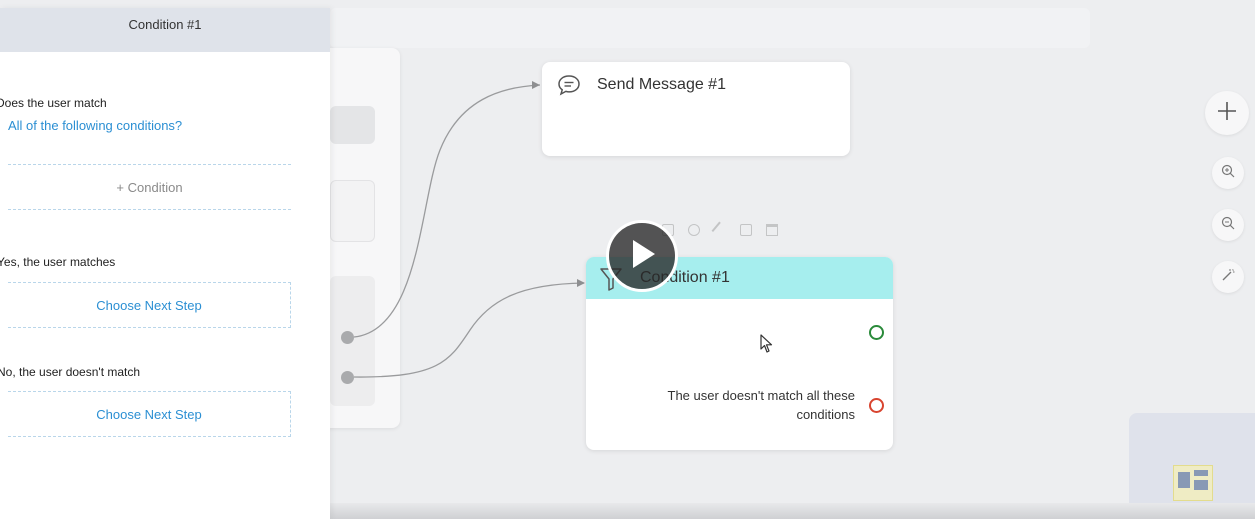  What do you see at coordinates (165, 30) in the screenshot?
I see `panel-header: Condition #1` at bounding box center [165, 30].